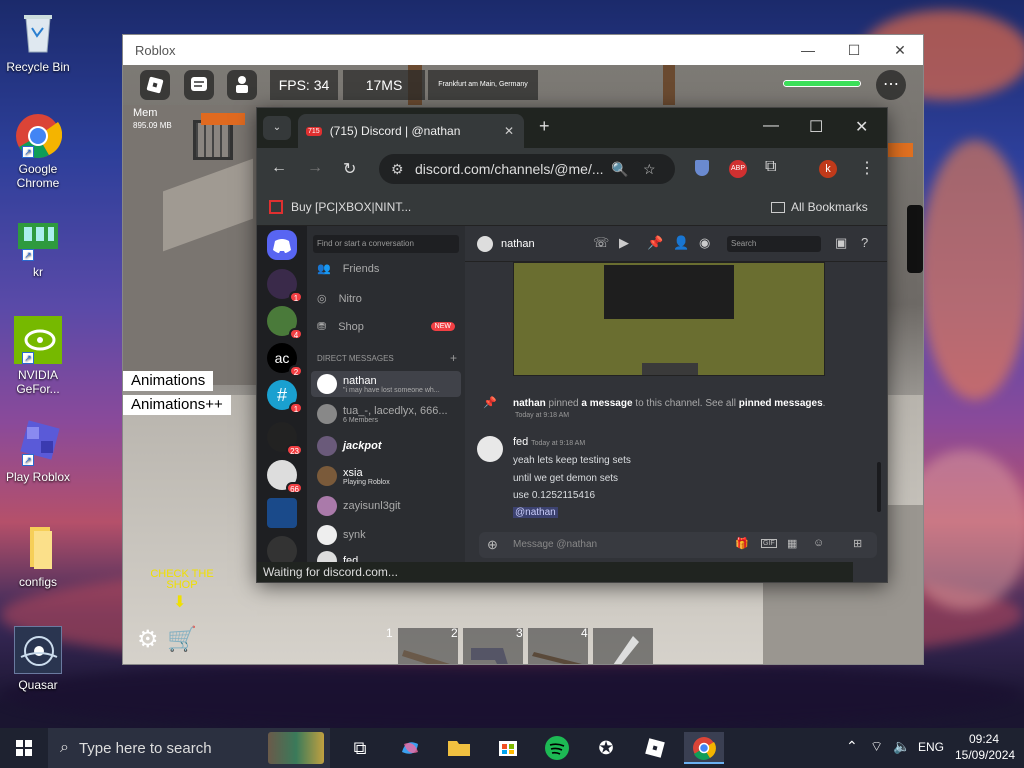 Image resolution: width=1024 pixels, height=768 pixels. Describe the element at coordinates (348, 269) in the screenshot. I see `friends-link: 👥 Friends` at that location.